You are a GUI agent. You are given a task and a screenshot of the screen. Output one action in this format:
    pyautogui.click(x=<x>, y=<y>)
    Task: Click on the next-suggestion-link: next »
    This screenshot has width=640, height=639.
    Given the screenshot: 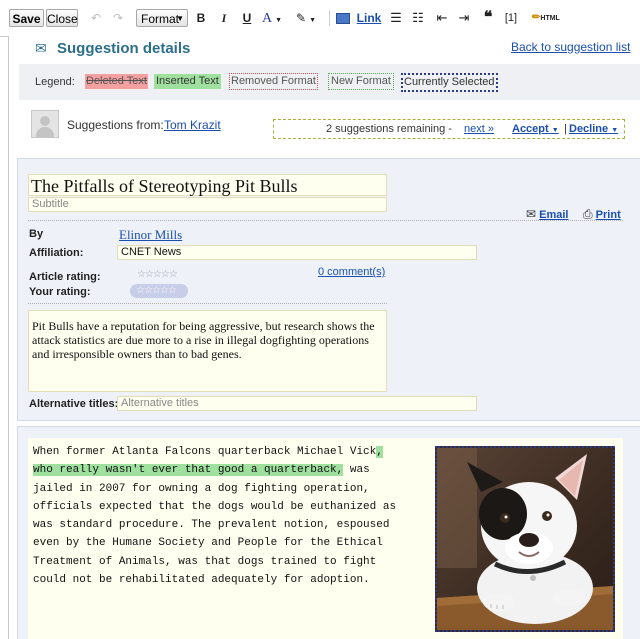 What is the action you would take?
    pyautogui.click(x=479, y=129)
    